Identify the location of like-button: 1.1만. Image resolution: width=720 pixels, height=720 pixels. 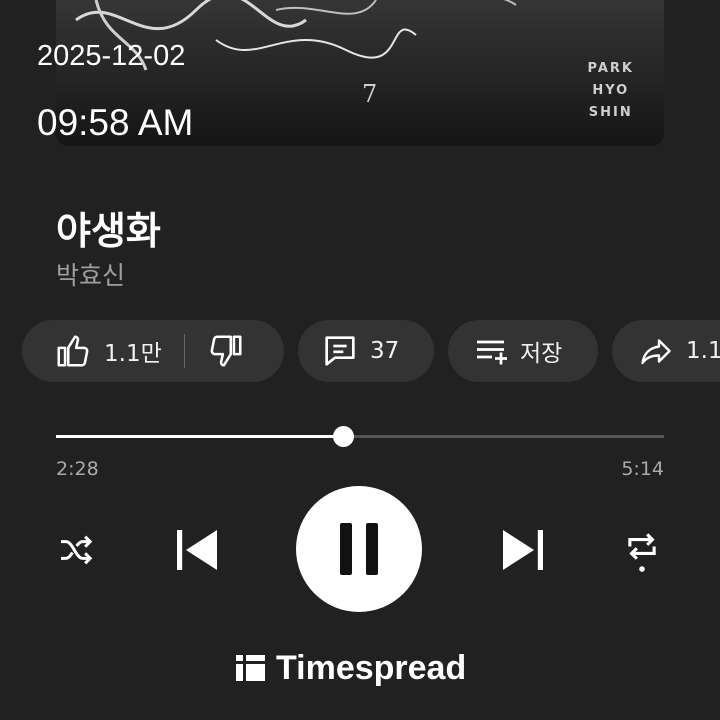
(108, 351).